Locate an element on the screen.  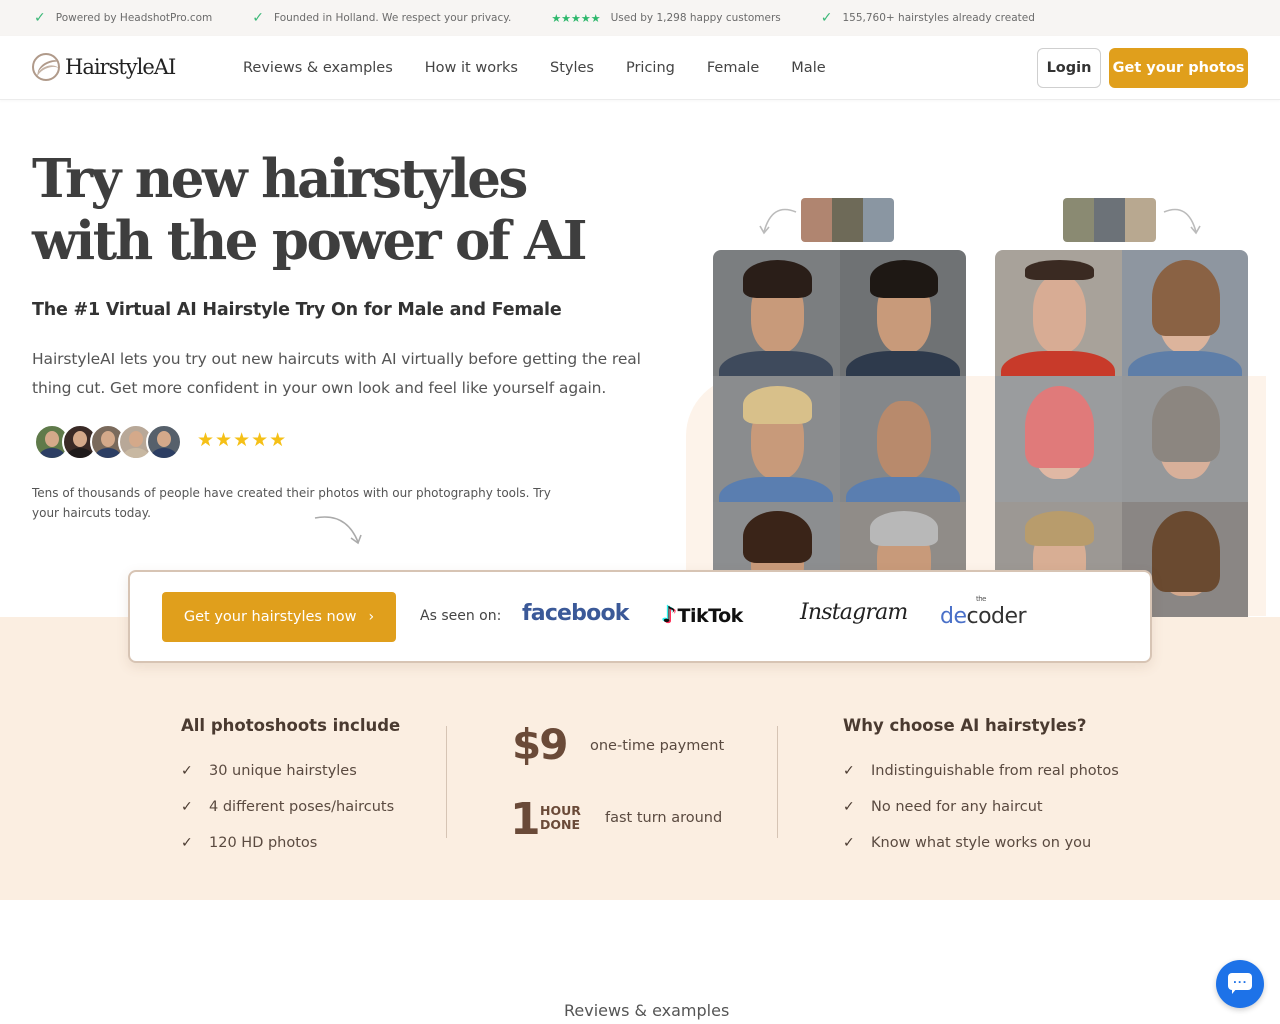
why-title: Why choose AI hairstyles? is located at coordinates (965, 725).